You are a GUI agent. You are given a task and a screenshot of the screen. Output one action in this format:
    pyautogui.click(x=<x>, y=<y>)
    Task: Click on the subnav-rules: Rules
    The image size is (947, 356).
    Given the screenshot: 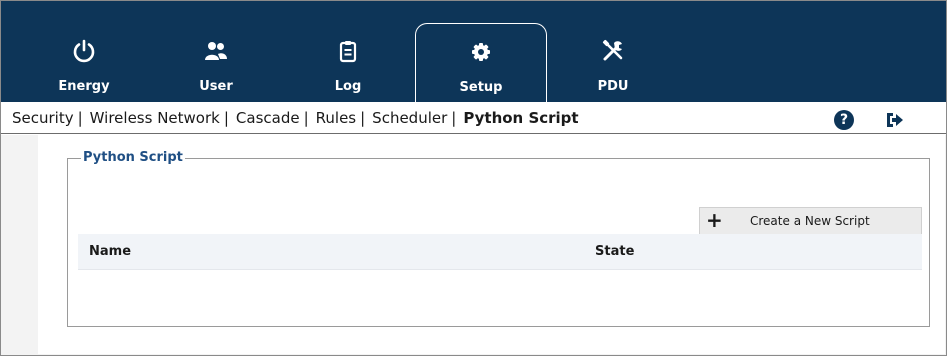 What is the action you would take?
    pyautogui.click(x=336, y=118)
    